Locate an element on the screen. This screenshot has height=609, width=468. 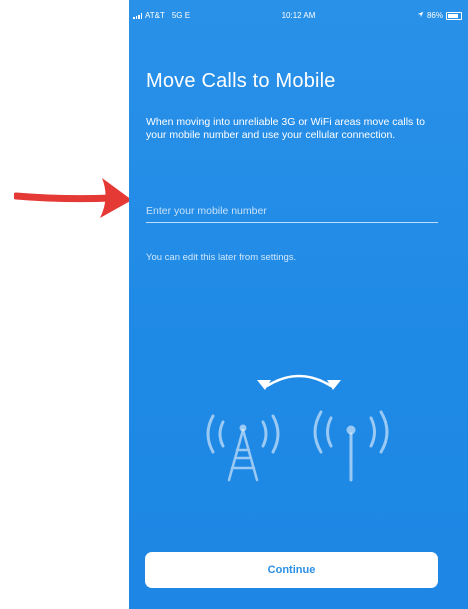
status-right: 86% is located at coordinates (439, 15).